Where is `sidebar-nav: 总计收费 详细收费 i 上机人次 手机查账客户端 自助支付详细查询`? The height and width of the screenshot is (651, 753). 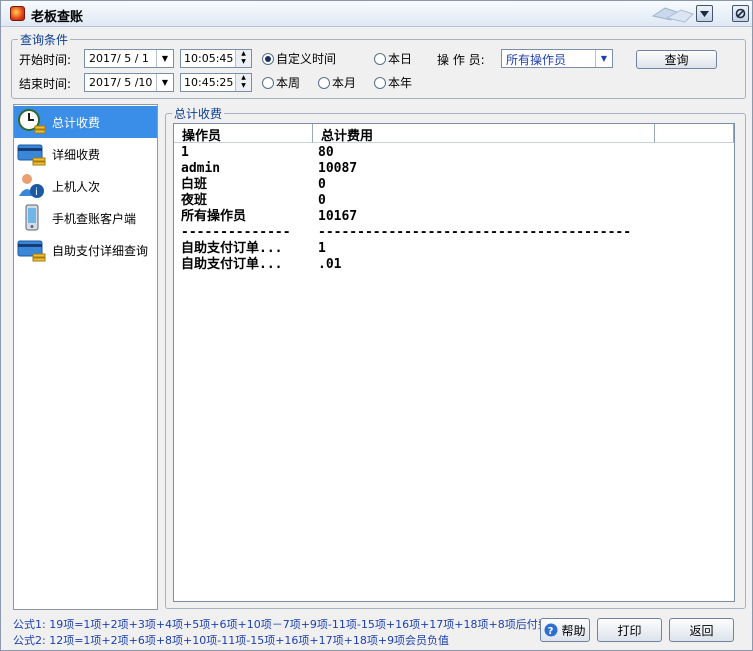
sidebar-nav: 总计收费 详细收费 i 上机人次 手机查账客户端 自助支付详细查询 is located at coordinates (85, 357).